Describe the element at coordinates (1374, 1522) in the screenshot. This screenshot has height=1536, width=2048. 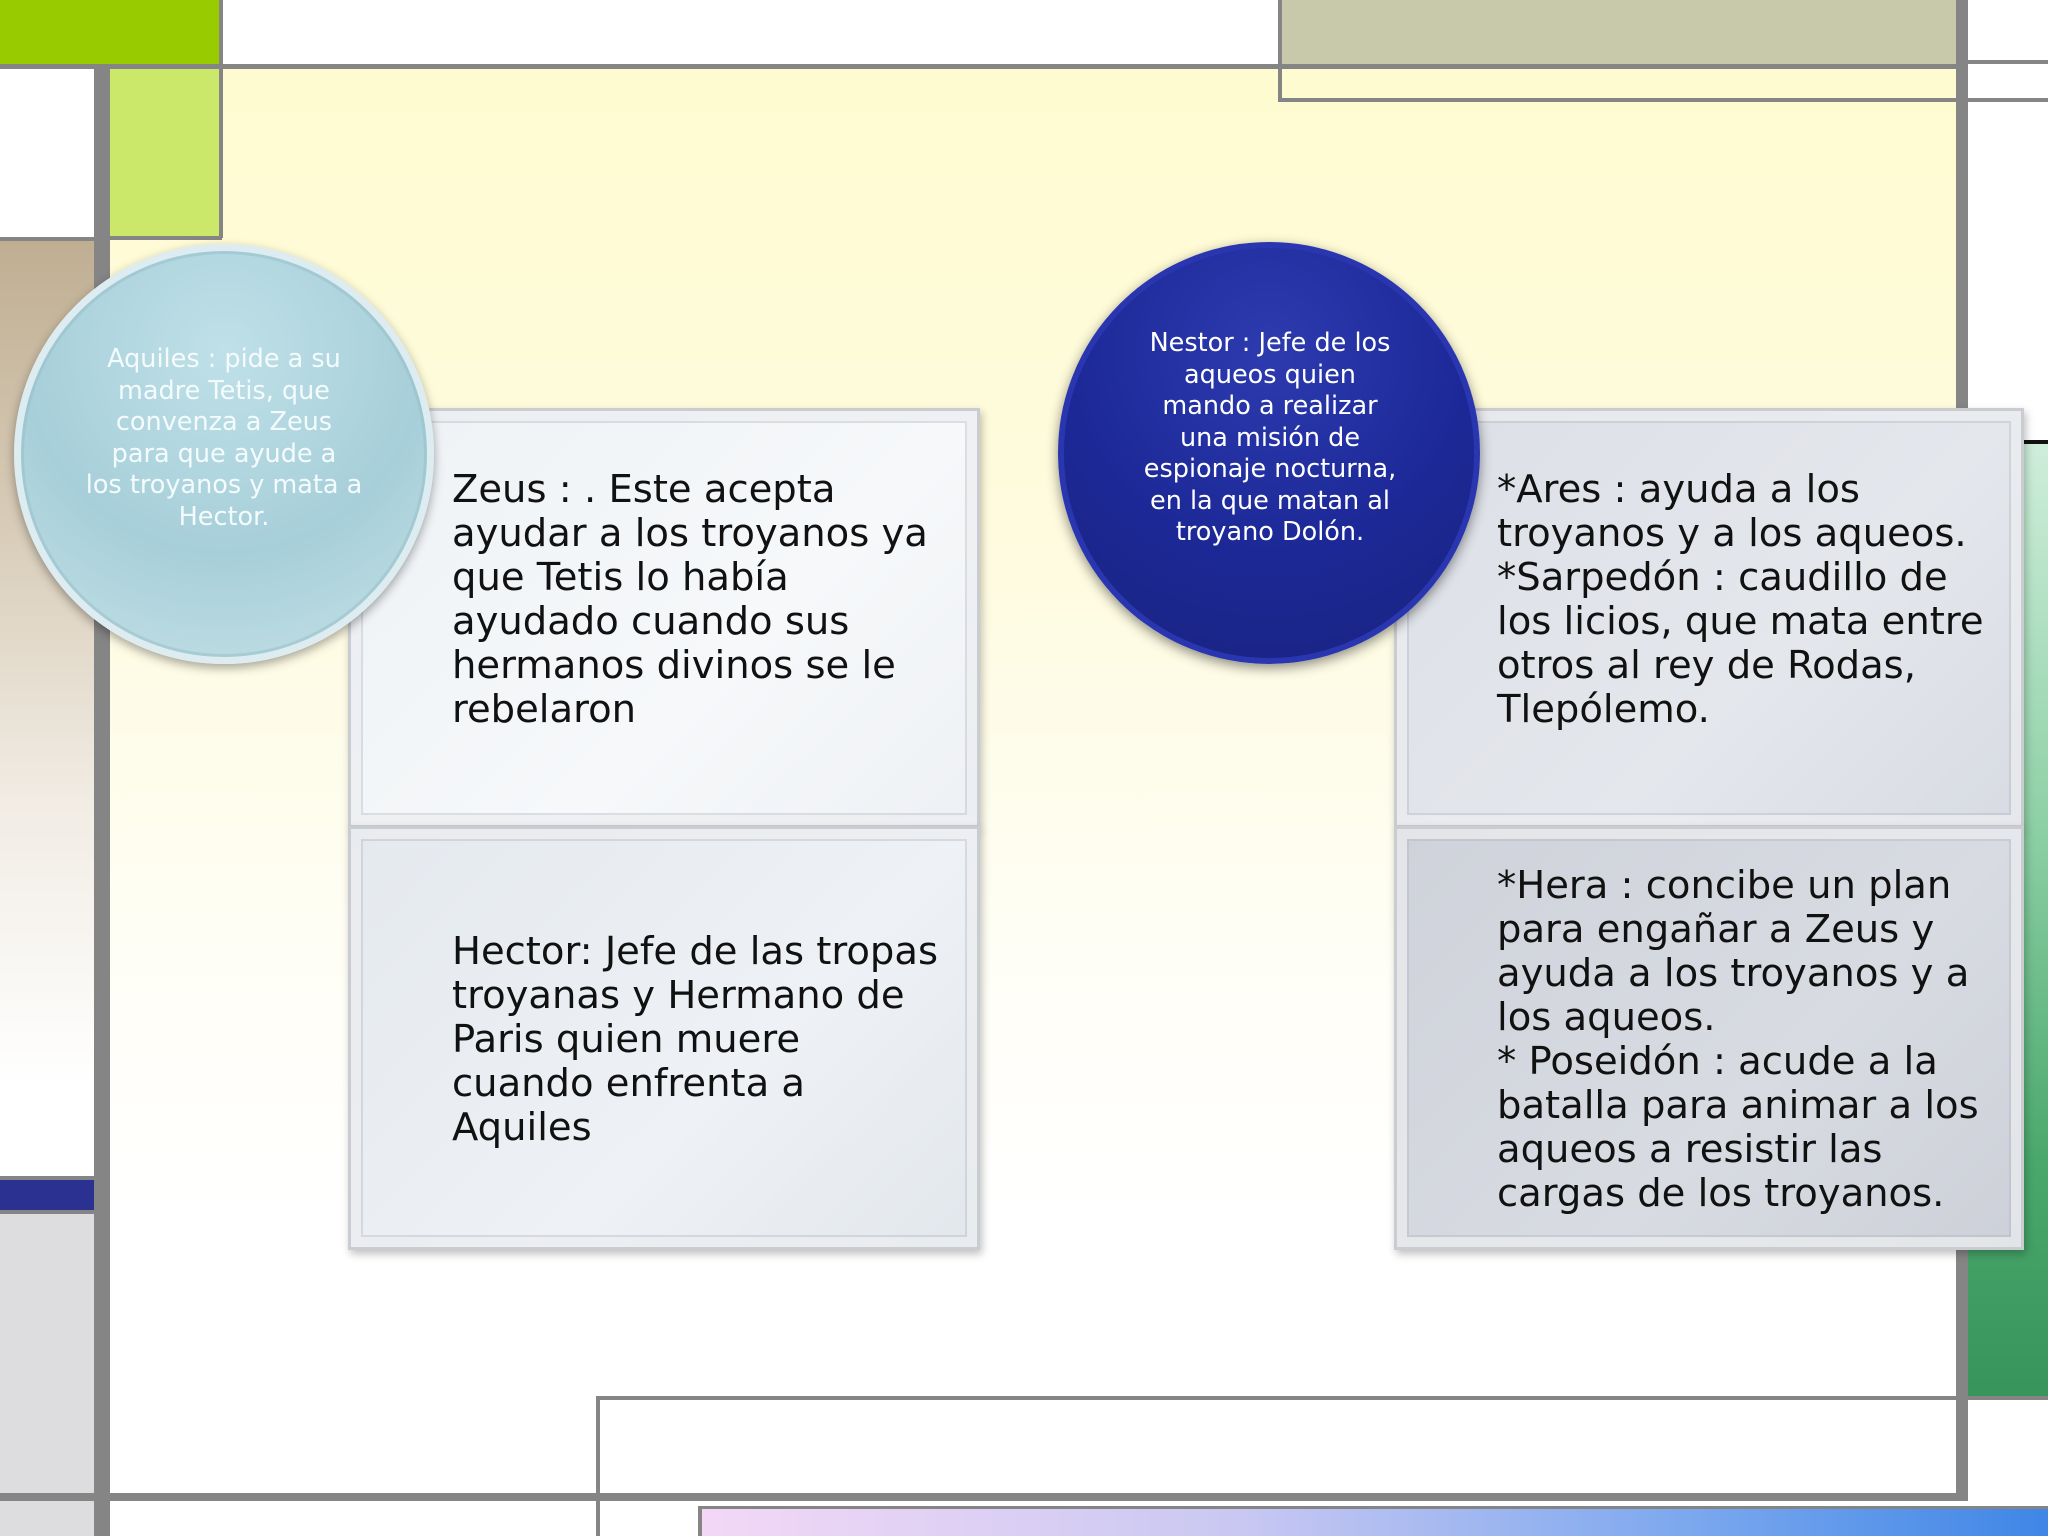
I see `bottom-gradient-stripe` at that location.